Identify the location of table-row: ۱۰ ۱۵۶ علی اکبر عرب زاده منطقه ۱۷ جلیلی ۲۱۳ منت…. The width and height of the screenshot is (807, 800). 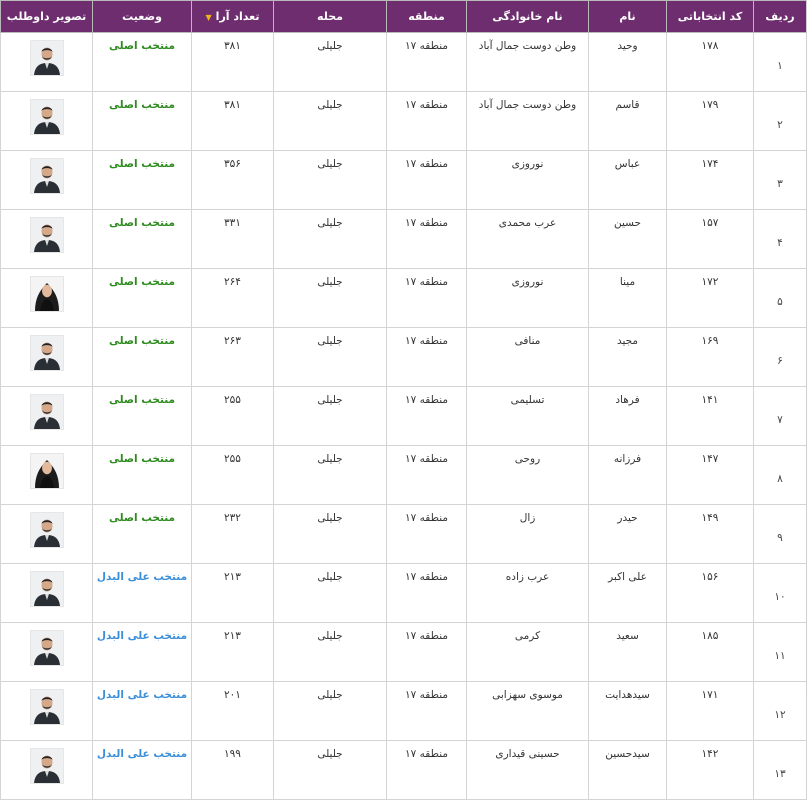
(403, 593).